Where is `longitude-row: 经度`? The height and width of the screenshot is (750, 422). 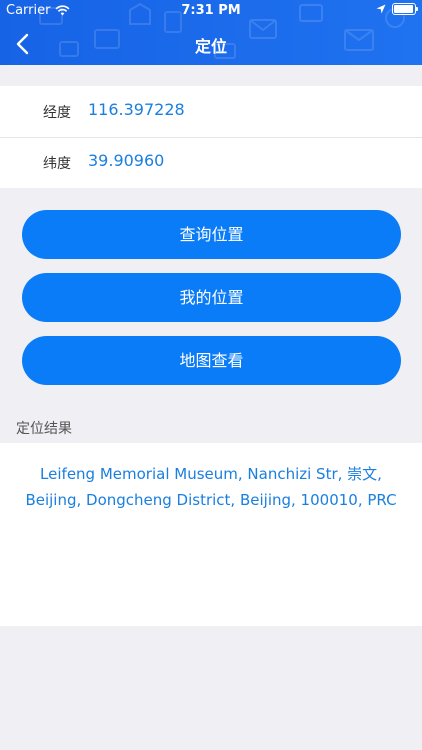
longitude-row: 经度 is located at coordinates (211, 111).